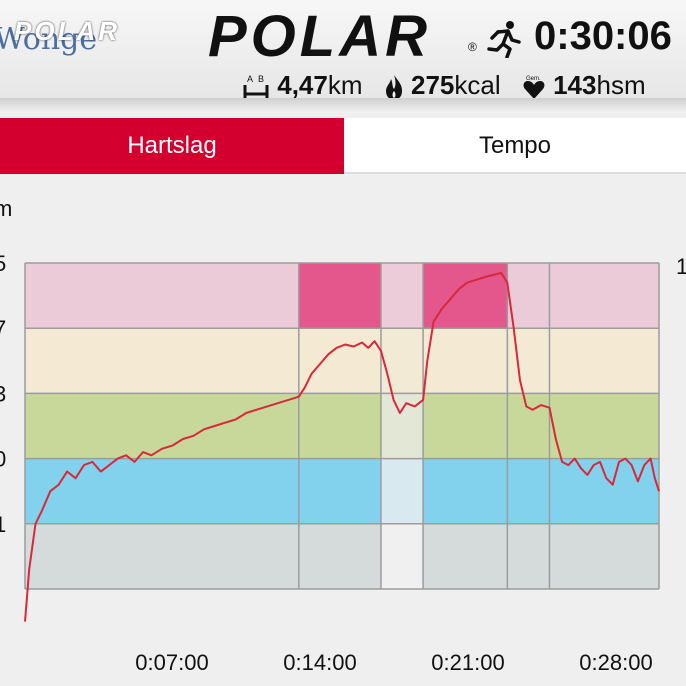 This screenshot has height=686, width=686. I want to click on svg-text: B, so click(261, 79).